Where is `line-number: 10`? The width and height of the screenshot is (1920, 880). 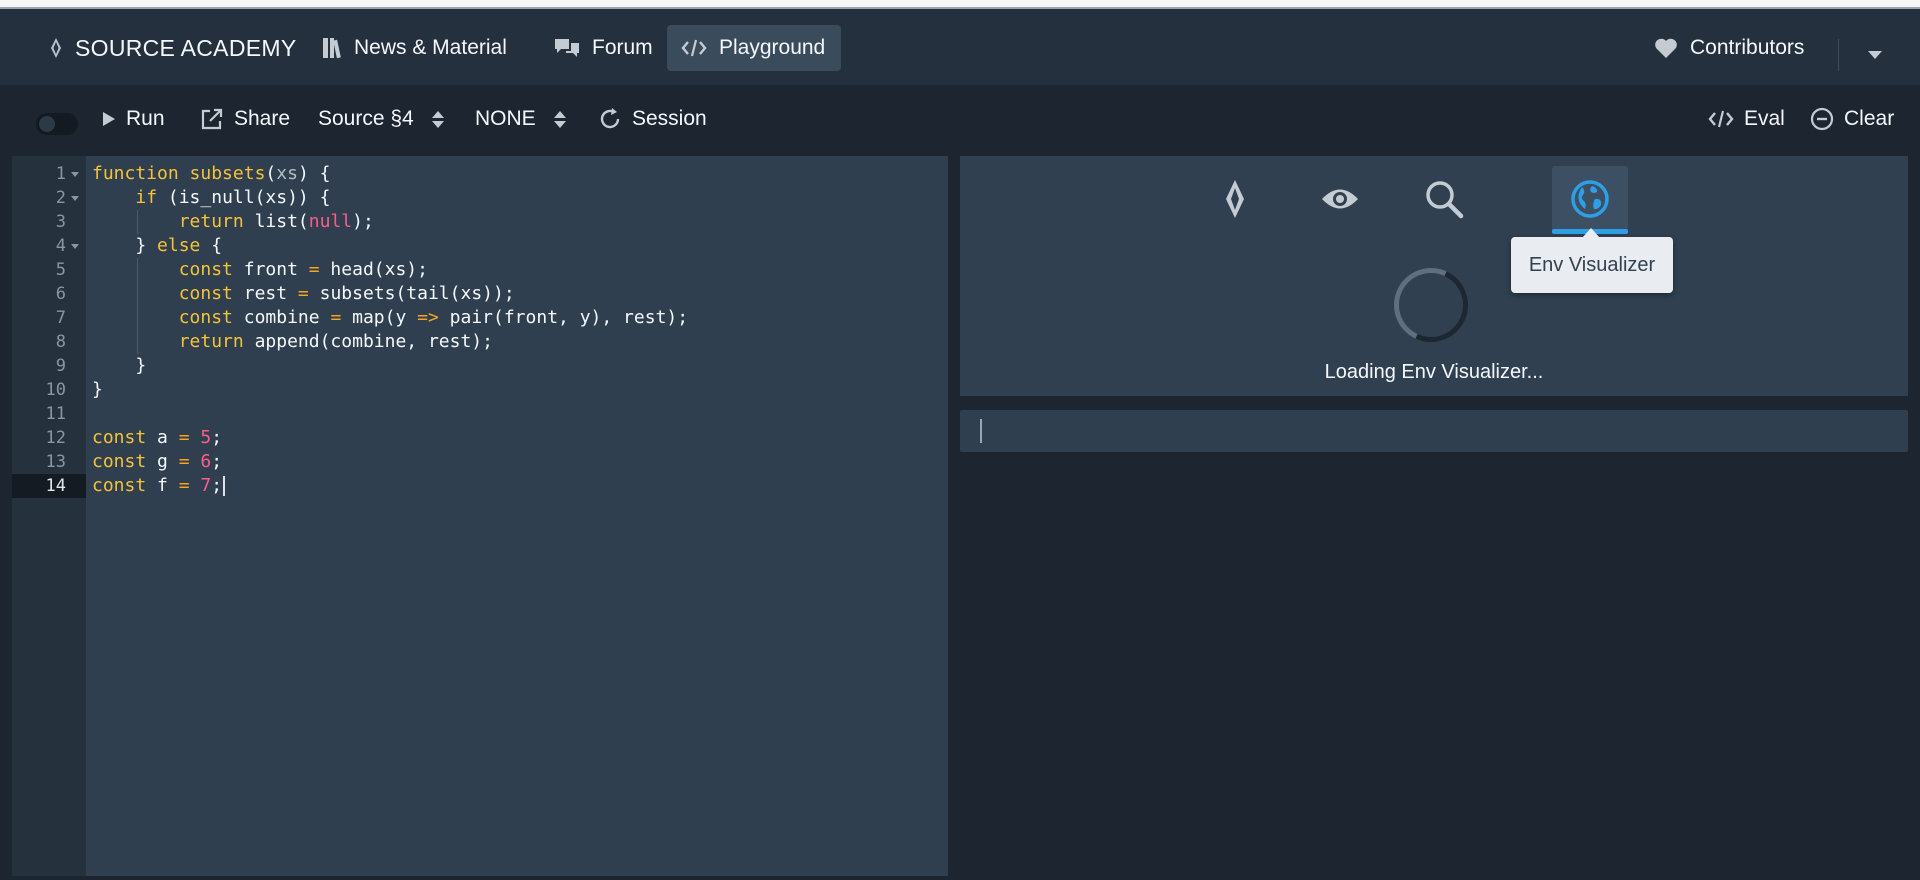 line-number: 10 is located at coordinates (55, 390).